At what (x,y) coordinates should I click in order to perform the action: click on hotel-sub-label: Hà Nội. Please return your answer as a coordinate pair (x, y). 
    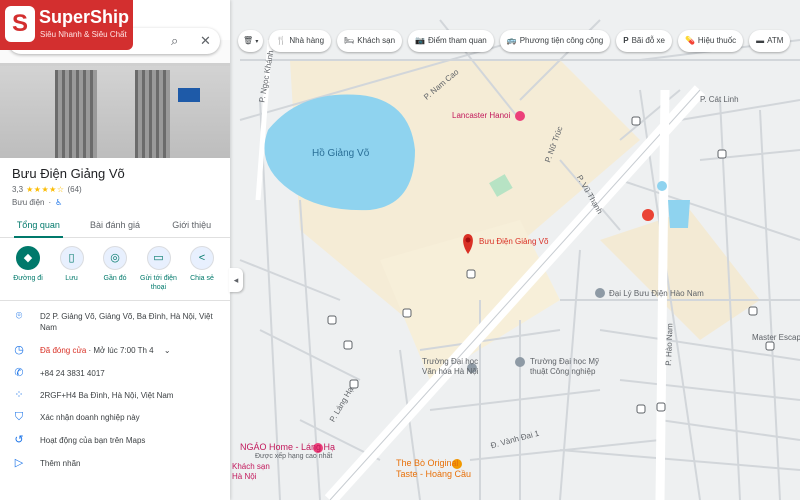
    Looking at the image, I should click on (244, 476).